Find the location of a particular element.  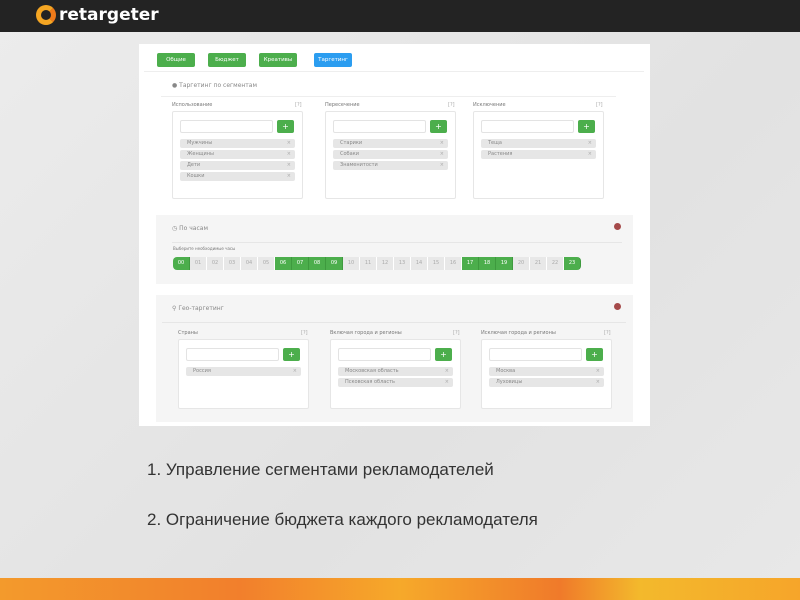

hour-toggle: 08 is located at coordinates (317, 263).